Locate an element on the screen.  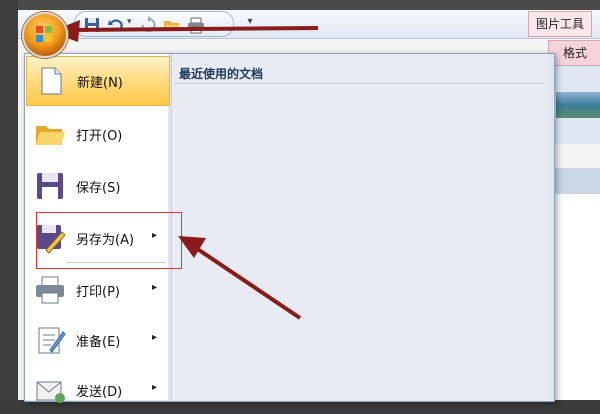
screenshot-frame-left is located at coordinates (9, 200).